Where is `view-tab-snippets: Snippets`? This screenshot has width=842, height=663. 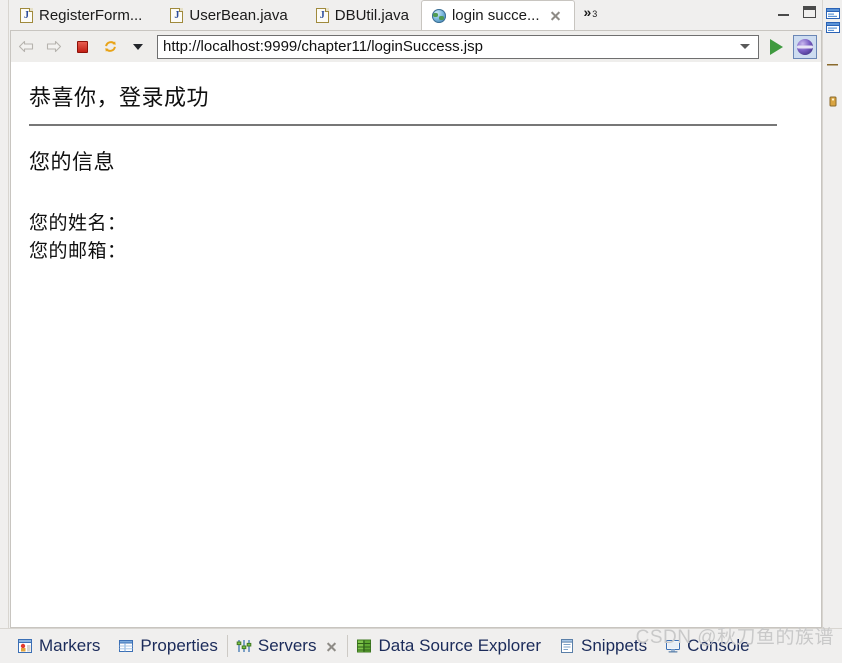
view-tab-snippets: Snippets is located at coordinates (603, 646).